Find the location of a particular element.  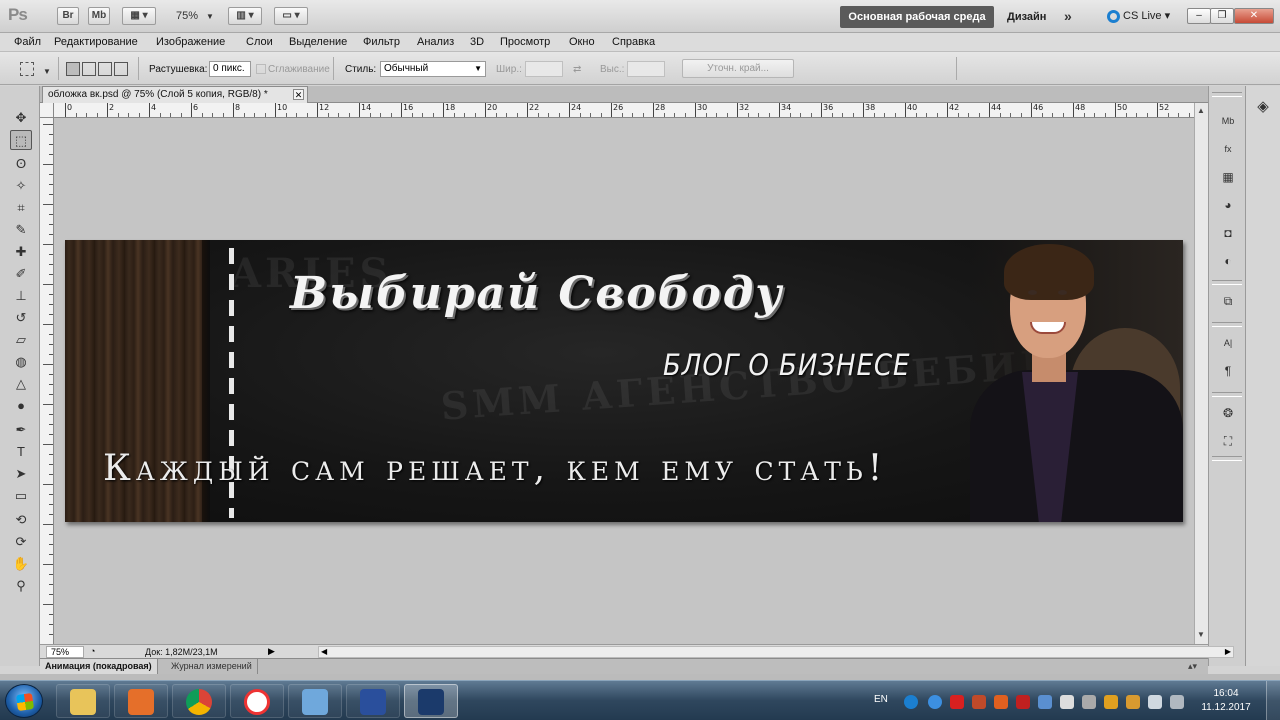

3d-rotate-icon: ⟲ is located at coordinates (21, 520).